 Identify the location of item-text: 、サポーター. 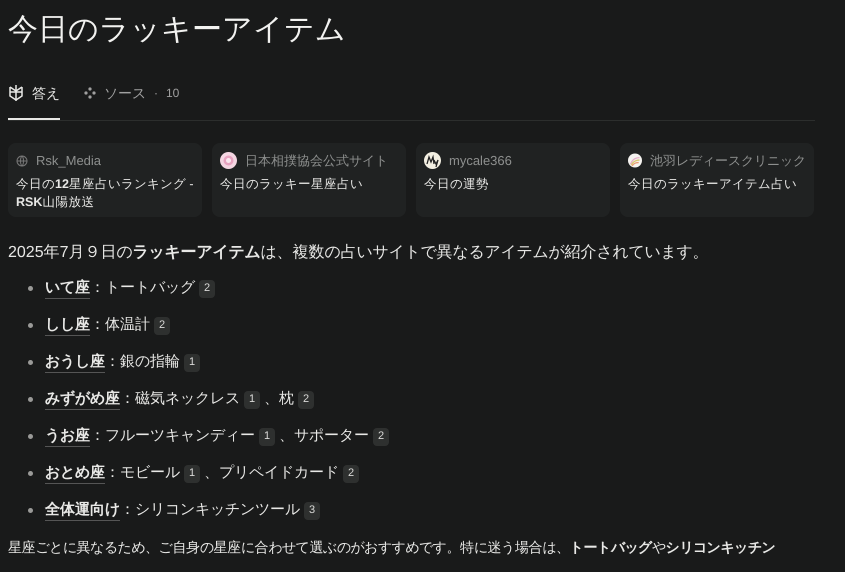
(324, 436).